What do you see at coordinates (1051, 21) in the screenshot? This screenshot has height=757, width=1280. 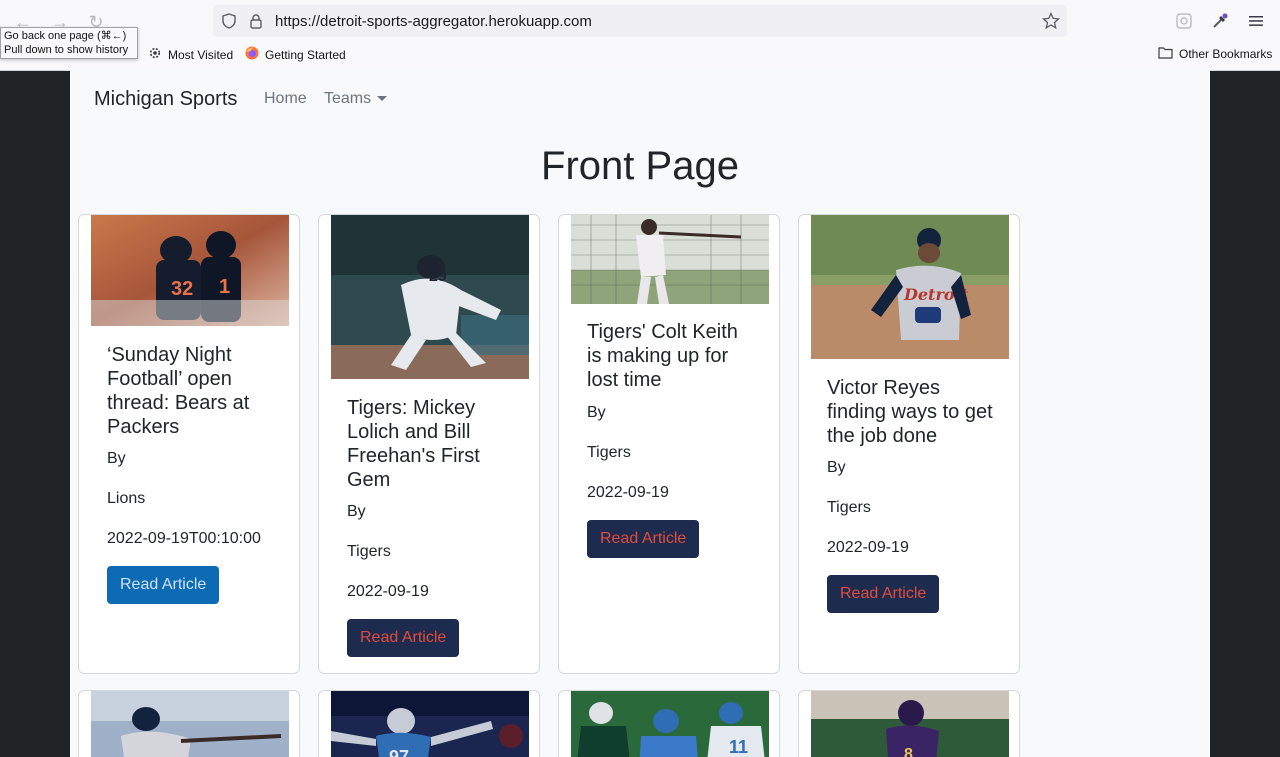 I see `bookmark-star-icon` at bounding box center [1051, 21].